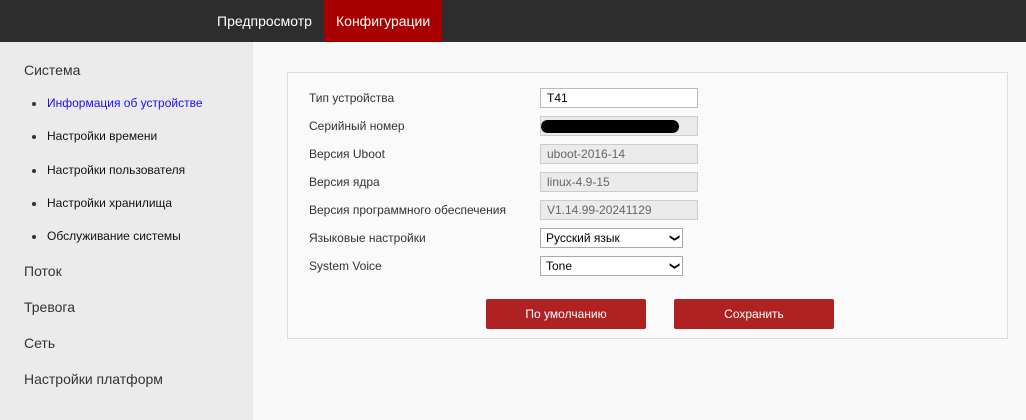 This screenshot has height=420, width=1026. I want to click on device-type-label: Тип устройства, so click(352, 98).